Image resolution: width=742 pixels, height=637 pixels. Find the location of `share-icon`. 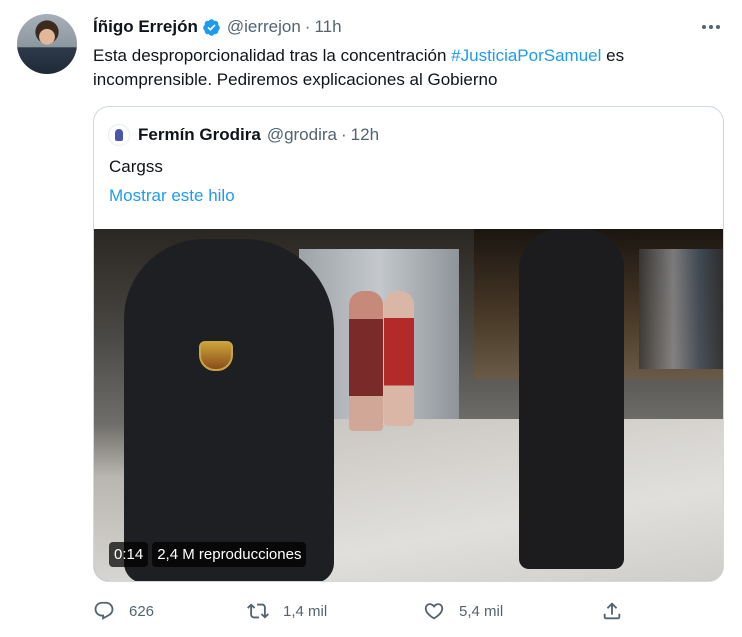

share-icon is located at coordinates (612, 611).